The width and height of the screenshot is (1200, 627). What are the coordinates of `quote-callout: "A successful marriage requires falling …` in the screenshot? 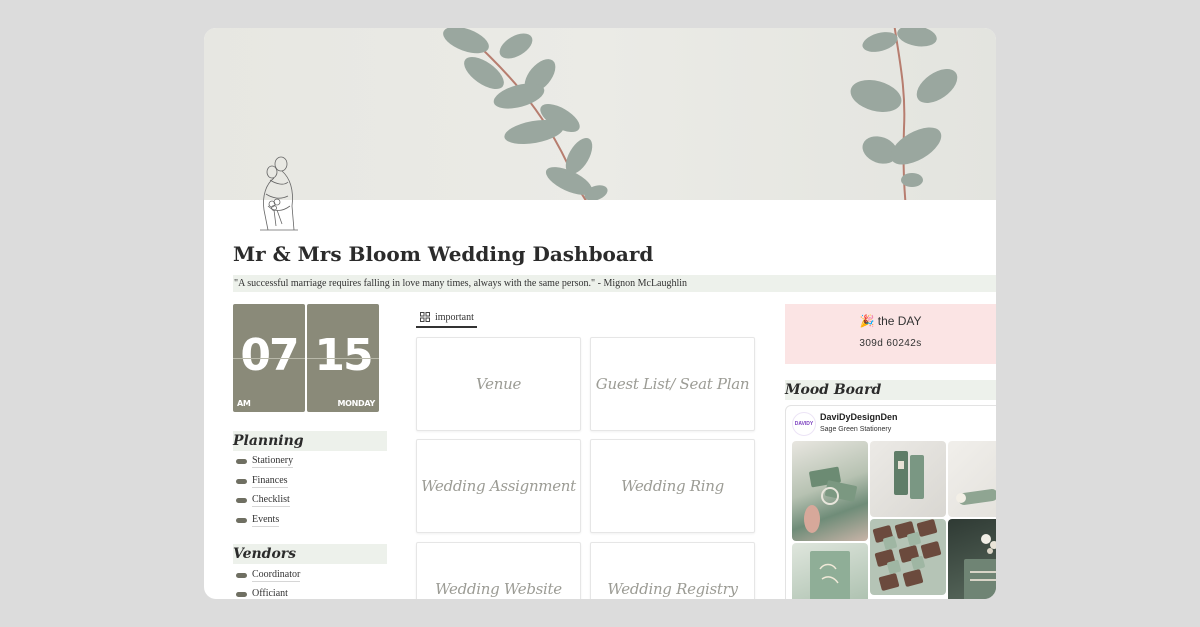 It's located at (614, 283).